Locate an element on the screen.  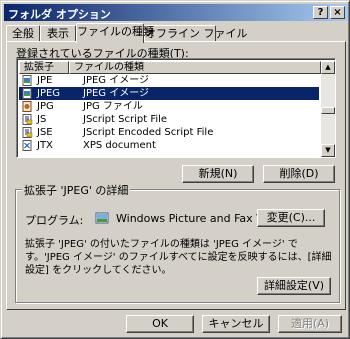
tab-offline-files: オフライン ファイル is located at coordinates (196, 33).